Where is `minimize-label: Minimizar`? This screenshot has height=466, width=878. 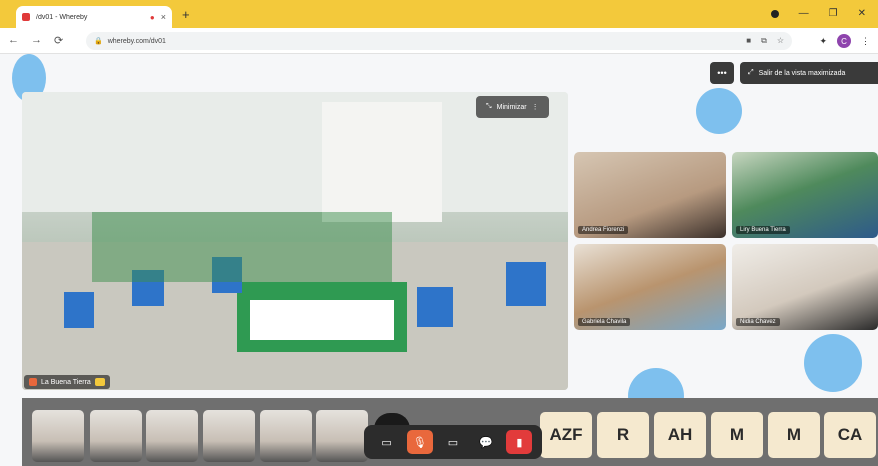
minimize-label: Minimizar is located at coordinates (511, 107).